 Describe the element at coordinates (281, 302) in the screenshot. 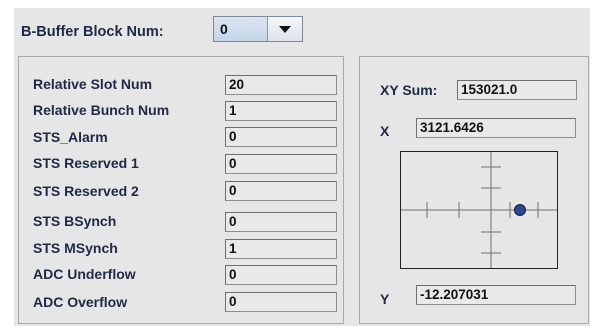

I see `adc-overflow-field: 0` at that location.